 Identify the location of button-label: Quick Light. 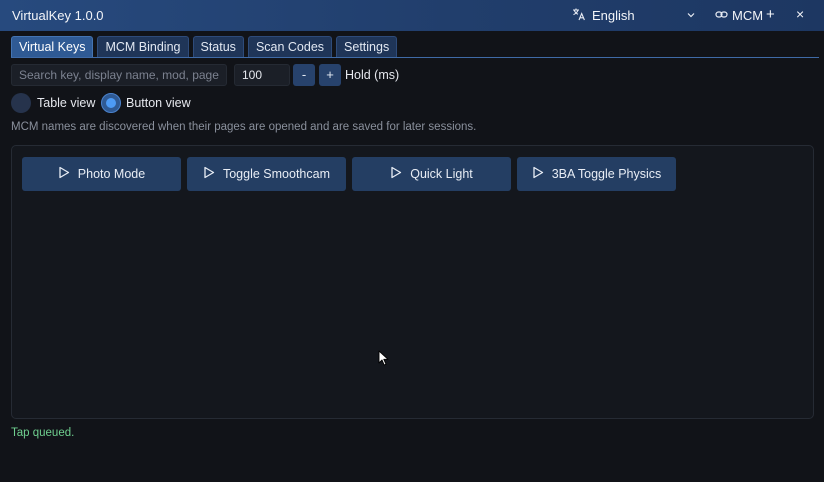
(441, 174).